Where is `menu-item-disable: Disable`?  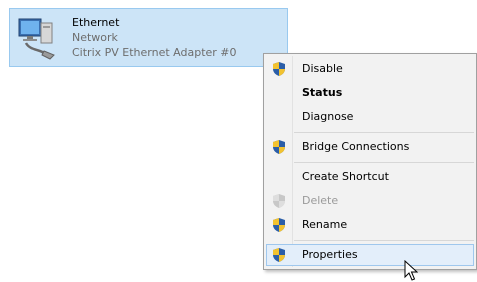
menu-item-disable: Disable is located at coordinates (370, 69).